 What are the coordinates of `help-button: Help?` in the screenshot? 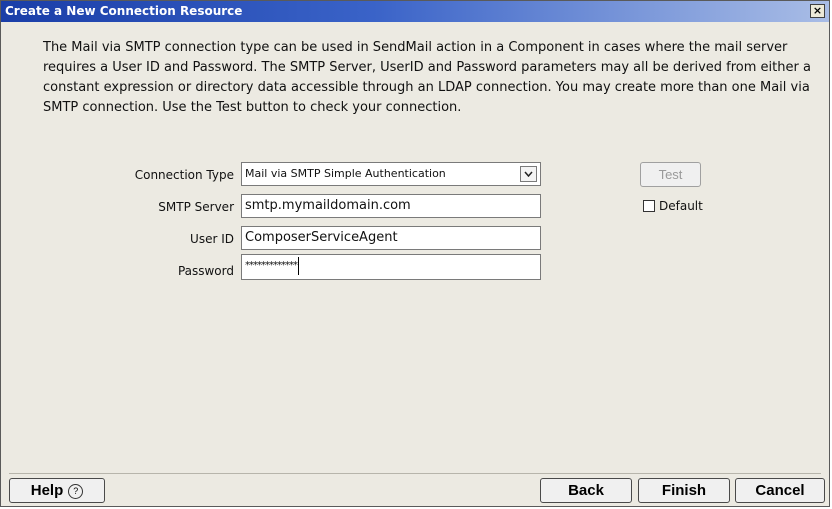 It's located at (57, 490).